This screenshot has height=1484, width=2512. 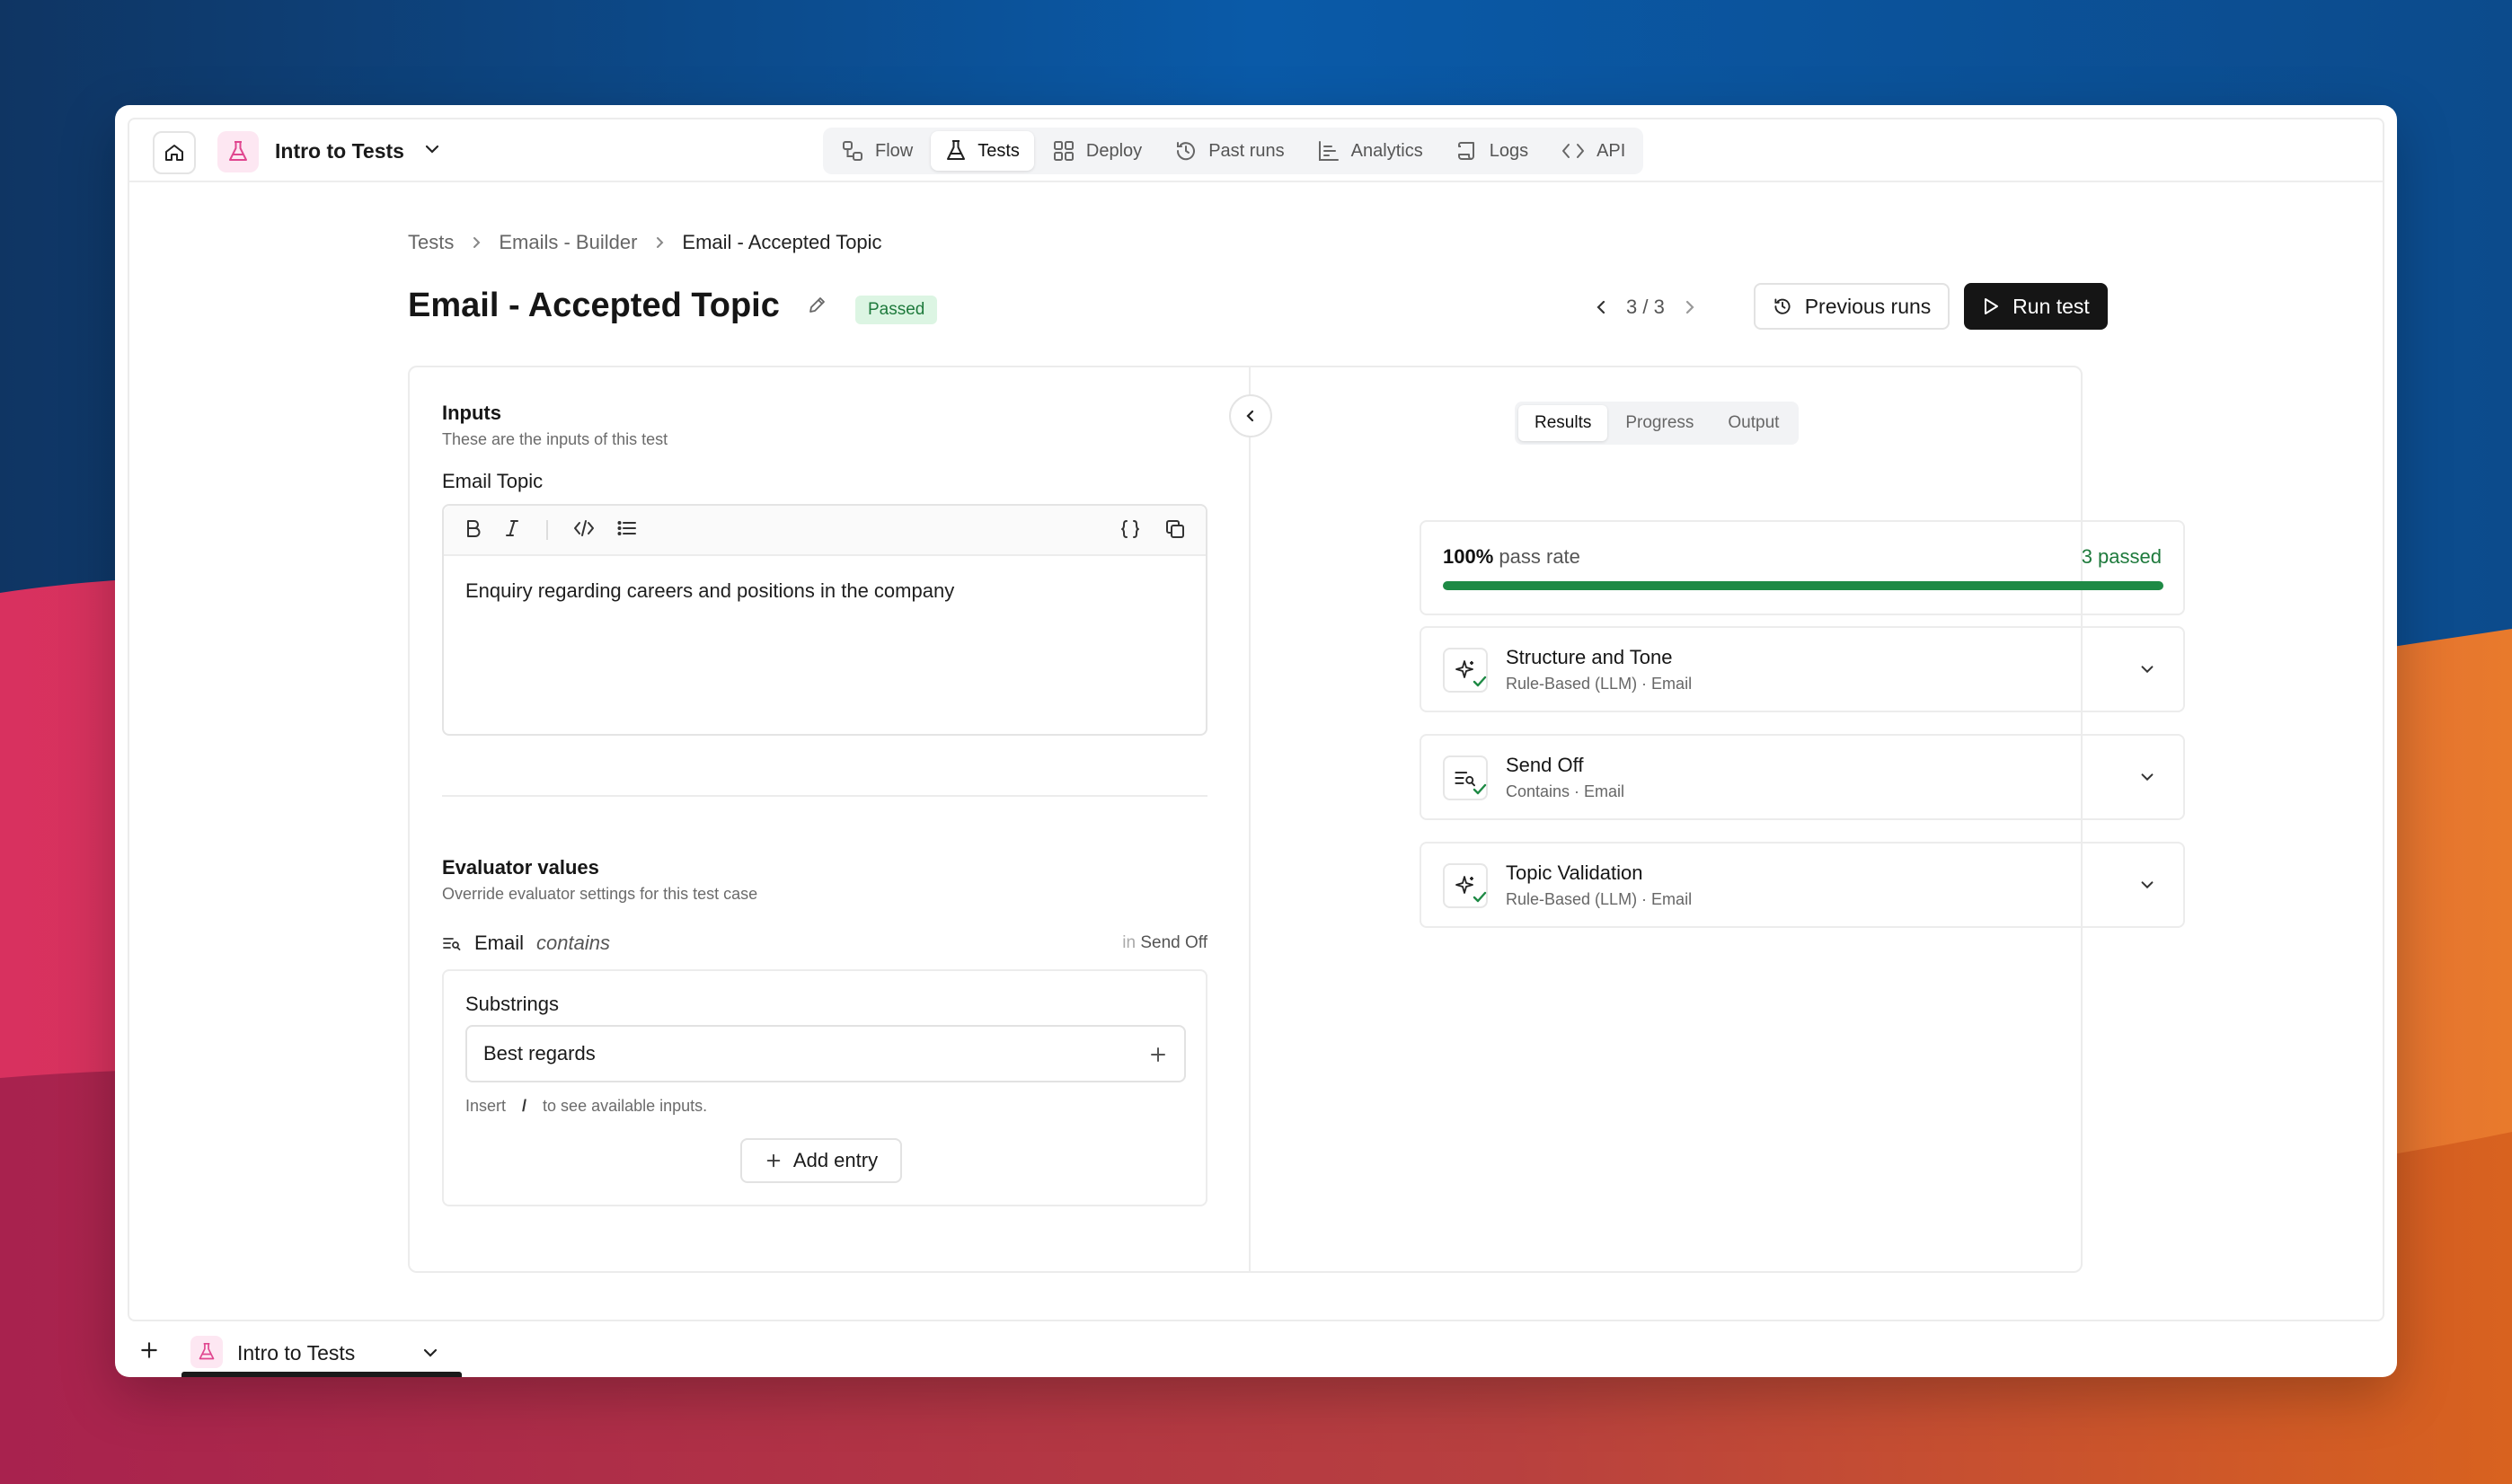 What do you see at coordinates (339, 151) in the screenshot?
I see `app-title: Intro to Tests` at bounding box center [339, 151].